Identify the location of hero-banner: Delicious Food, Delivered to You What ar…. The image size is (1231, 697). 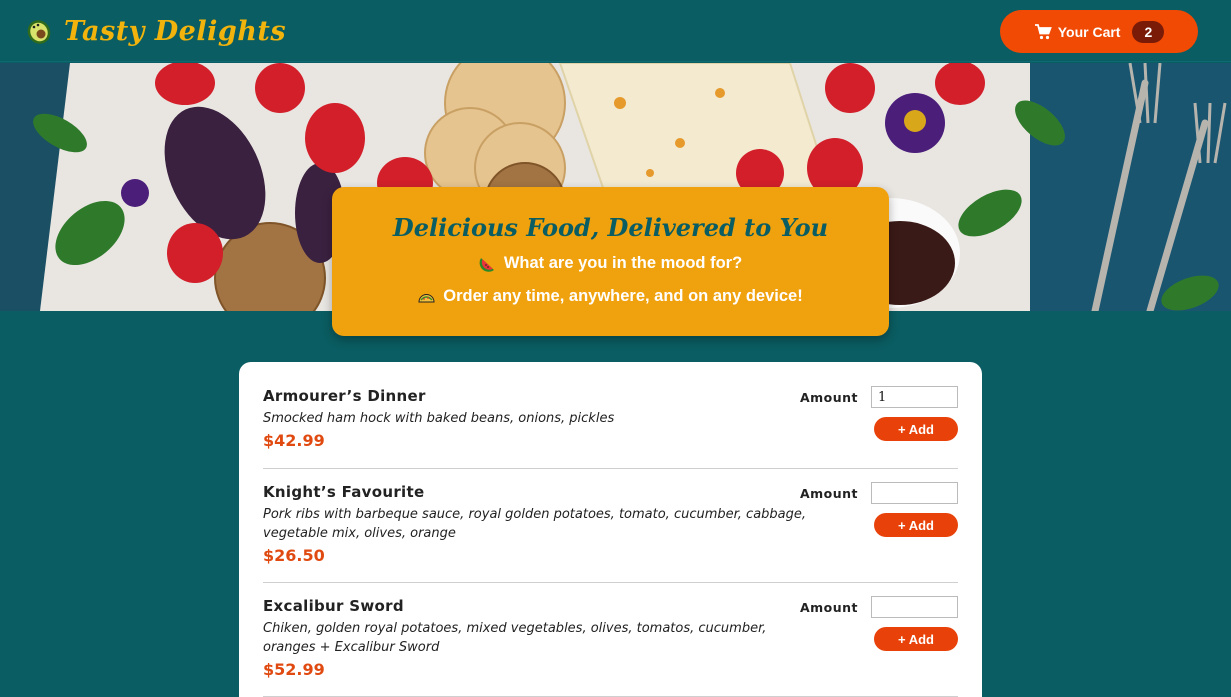
(610, 261).